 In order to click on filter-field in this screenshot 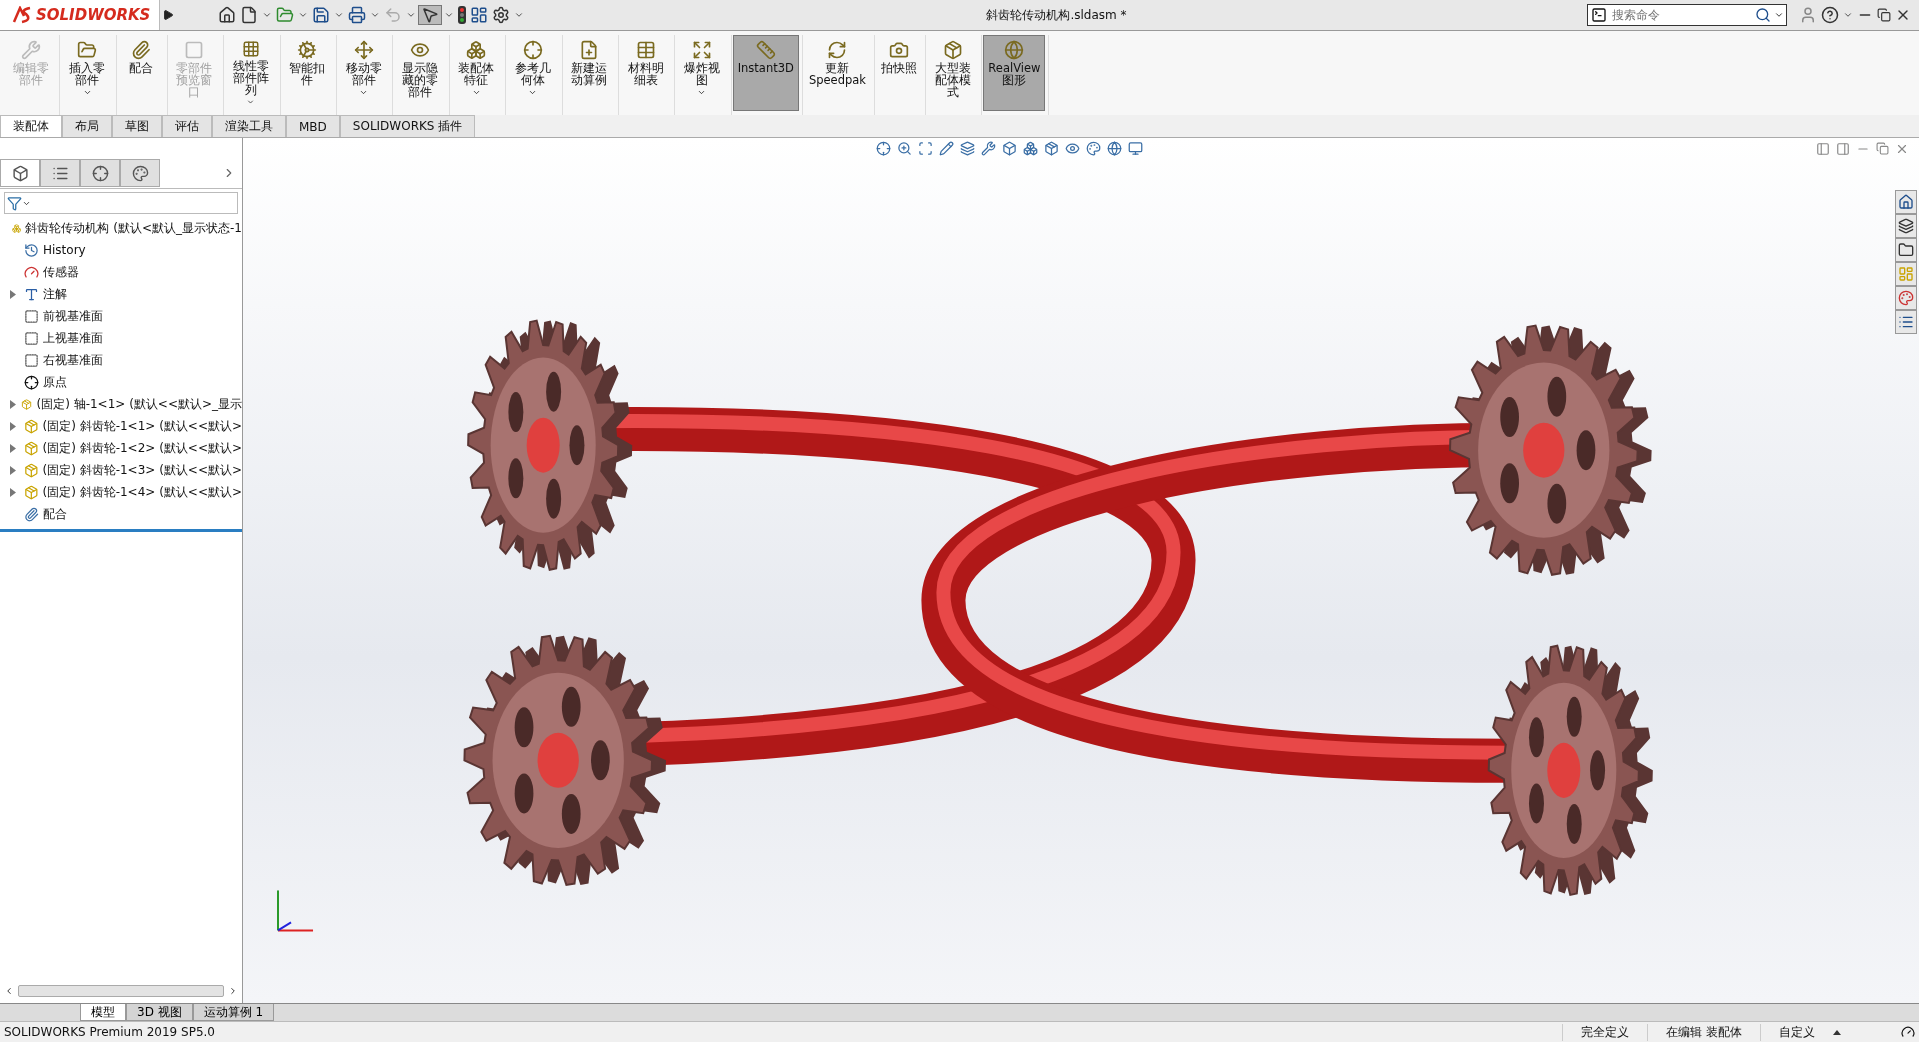, I will do `click(121, 203)`.